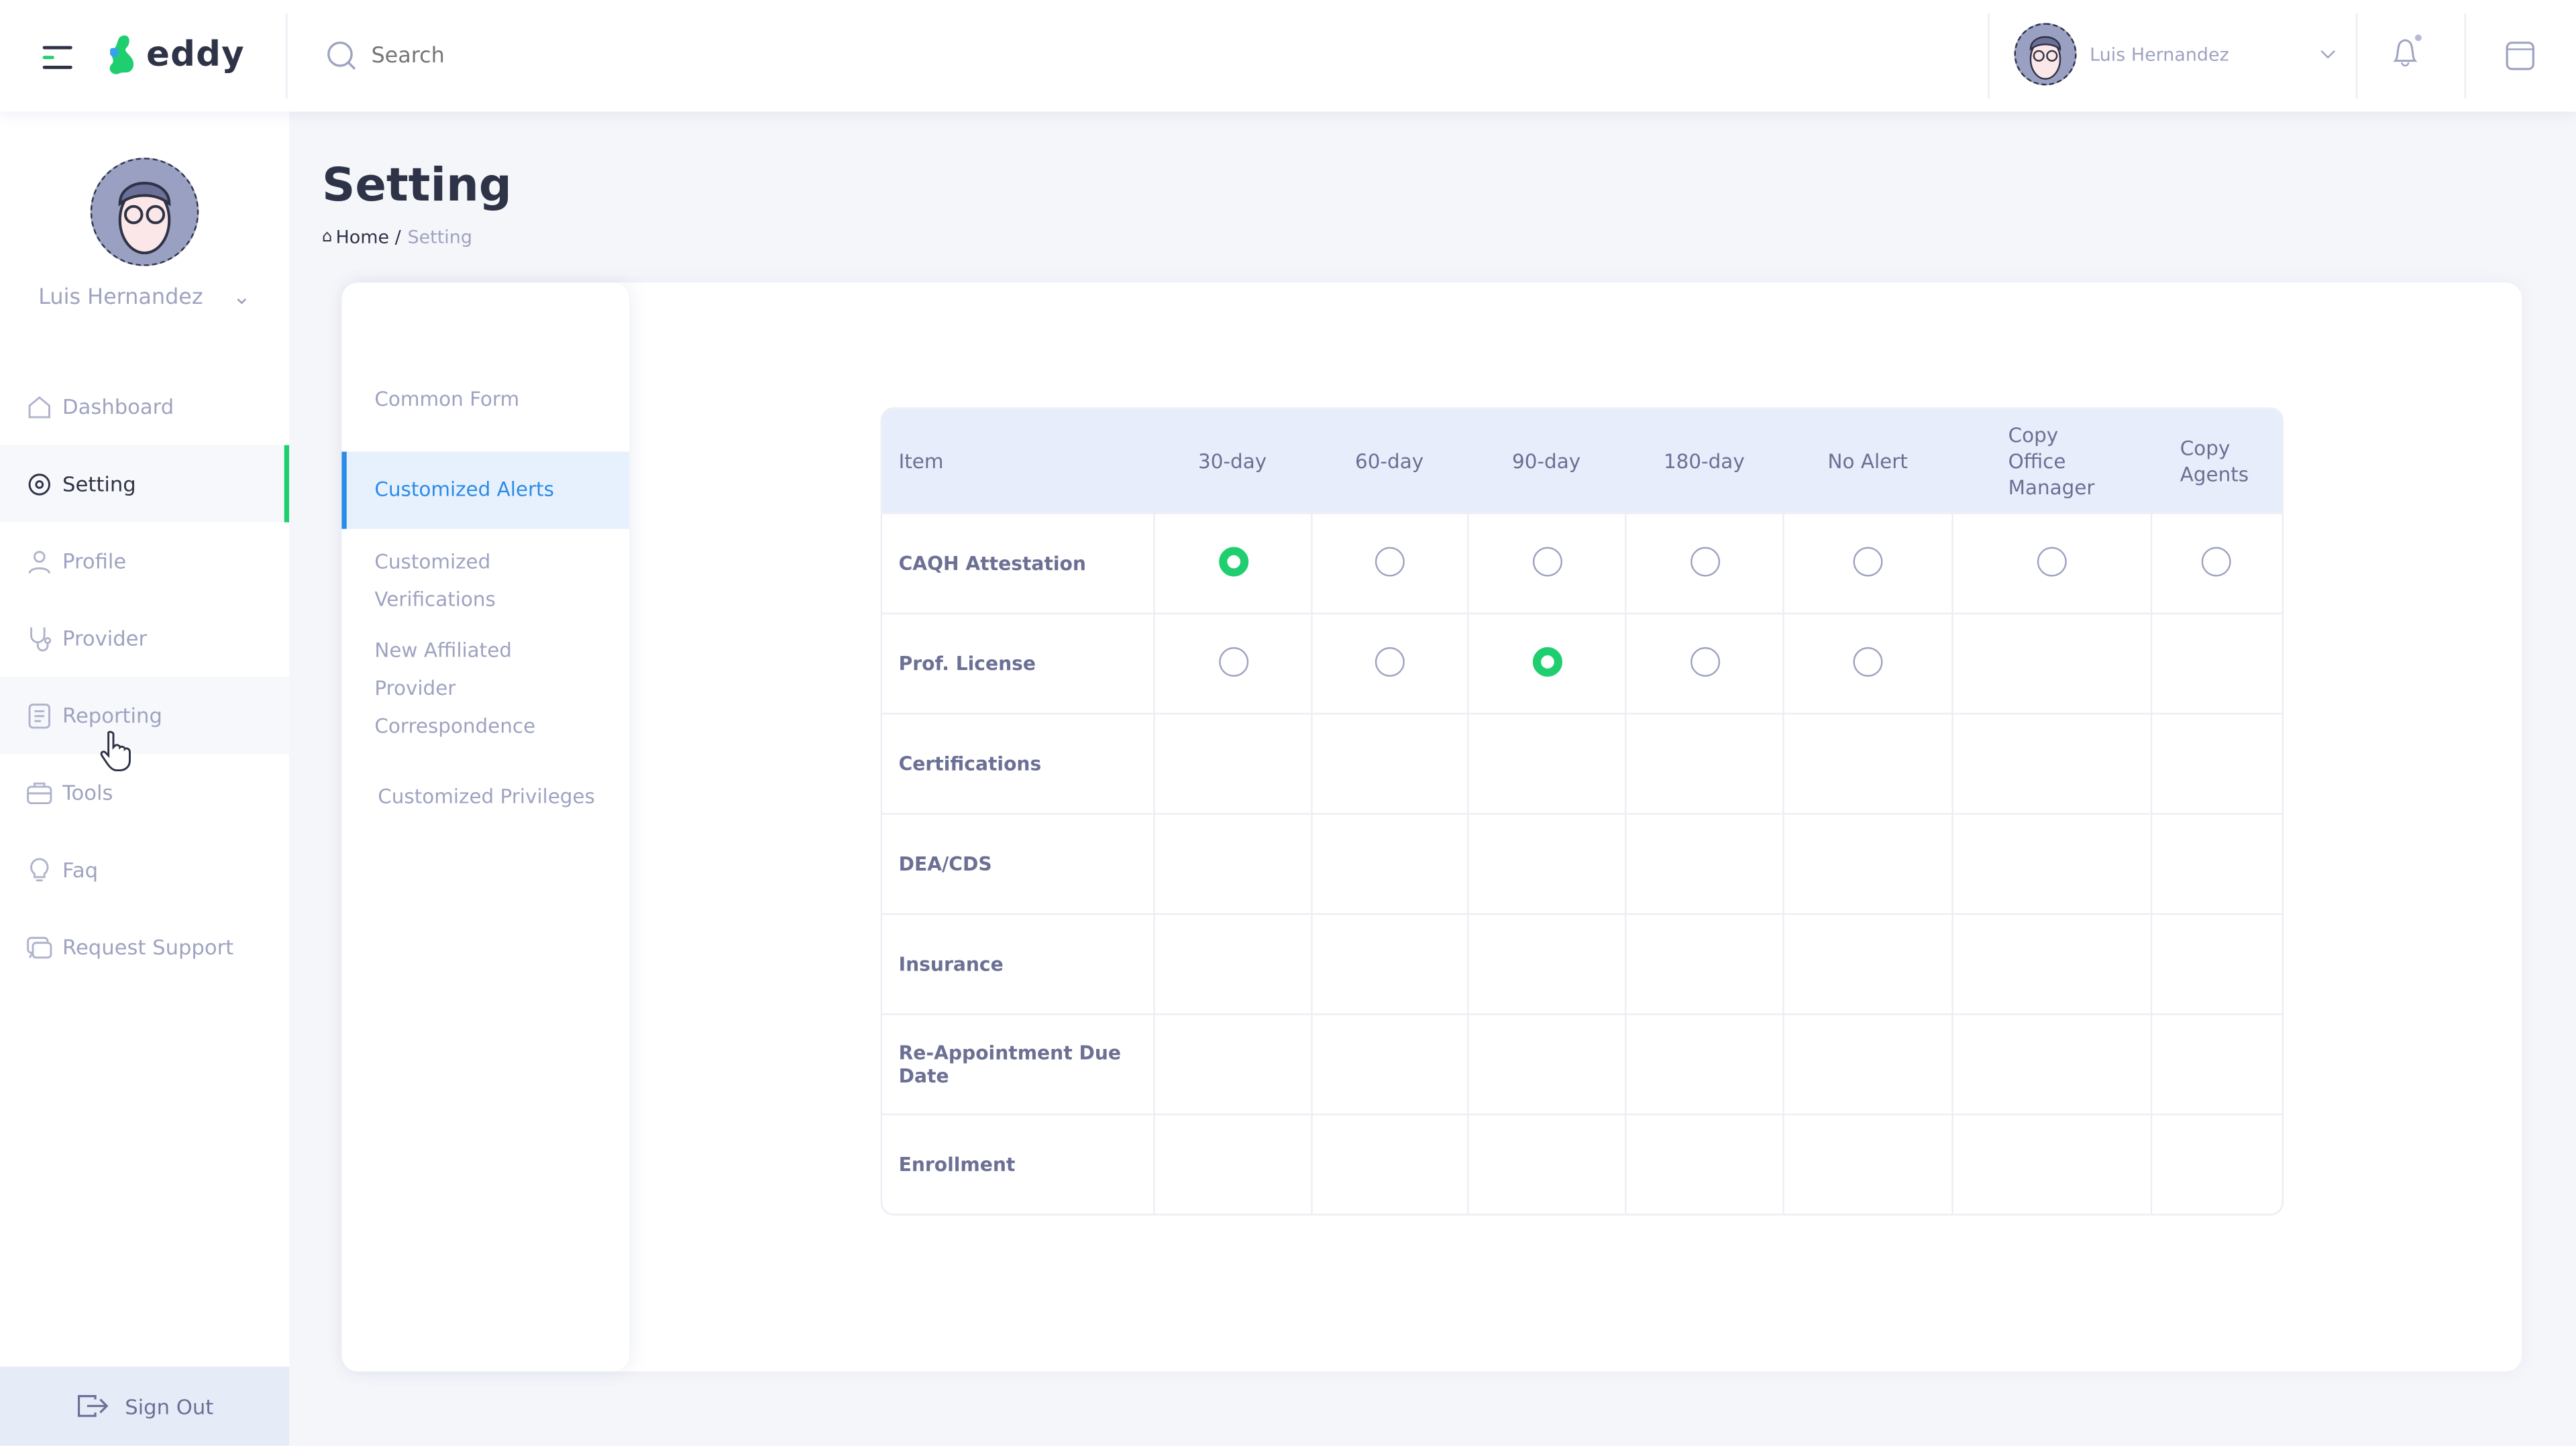 The height and width of the screenshot is (1446, 2576). I want to click on column-header: No Alert, so click(1868, 460).